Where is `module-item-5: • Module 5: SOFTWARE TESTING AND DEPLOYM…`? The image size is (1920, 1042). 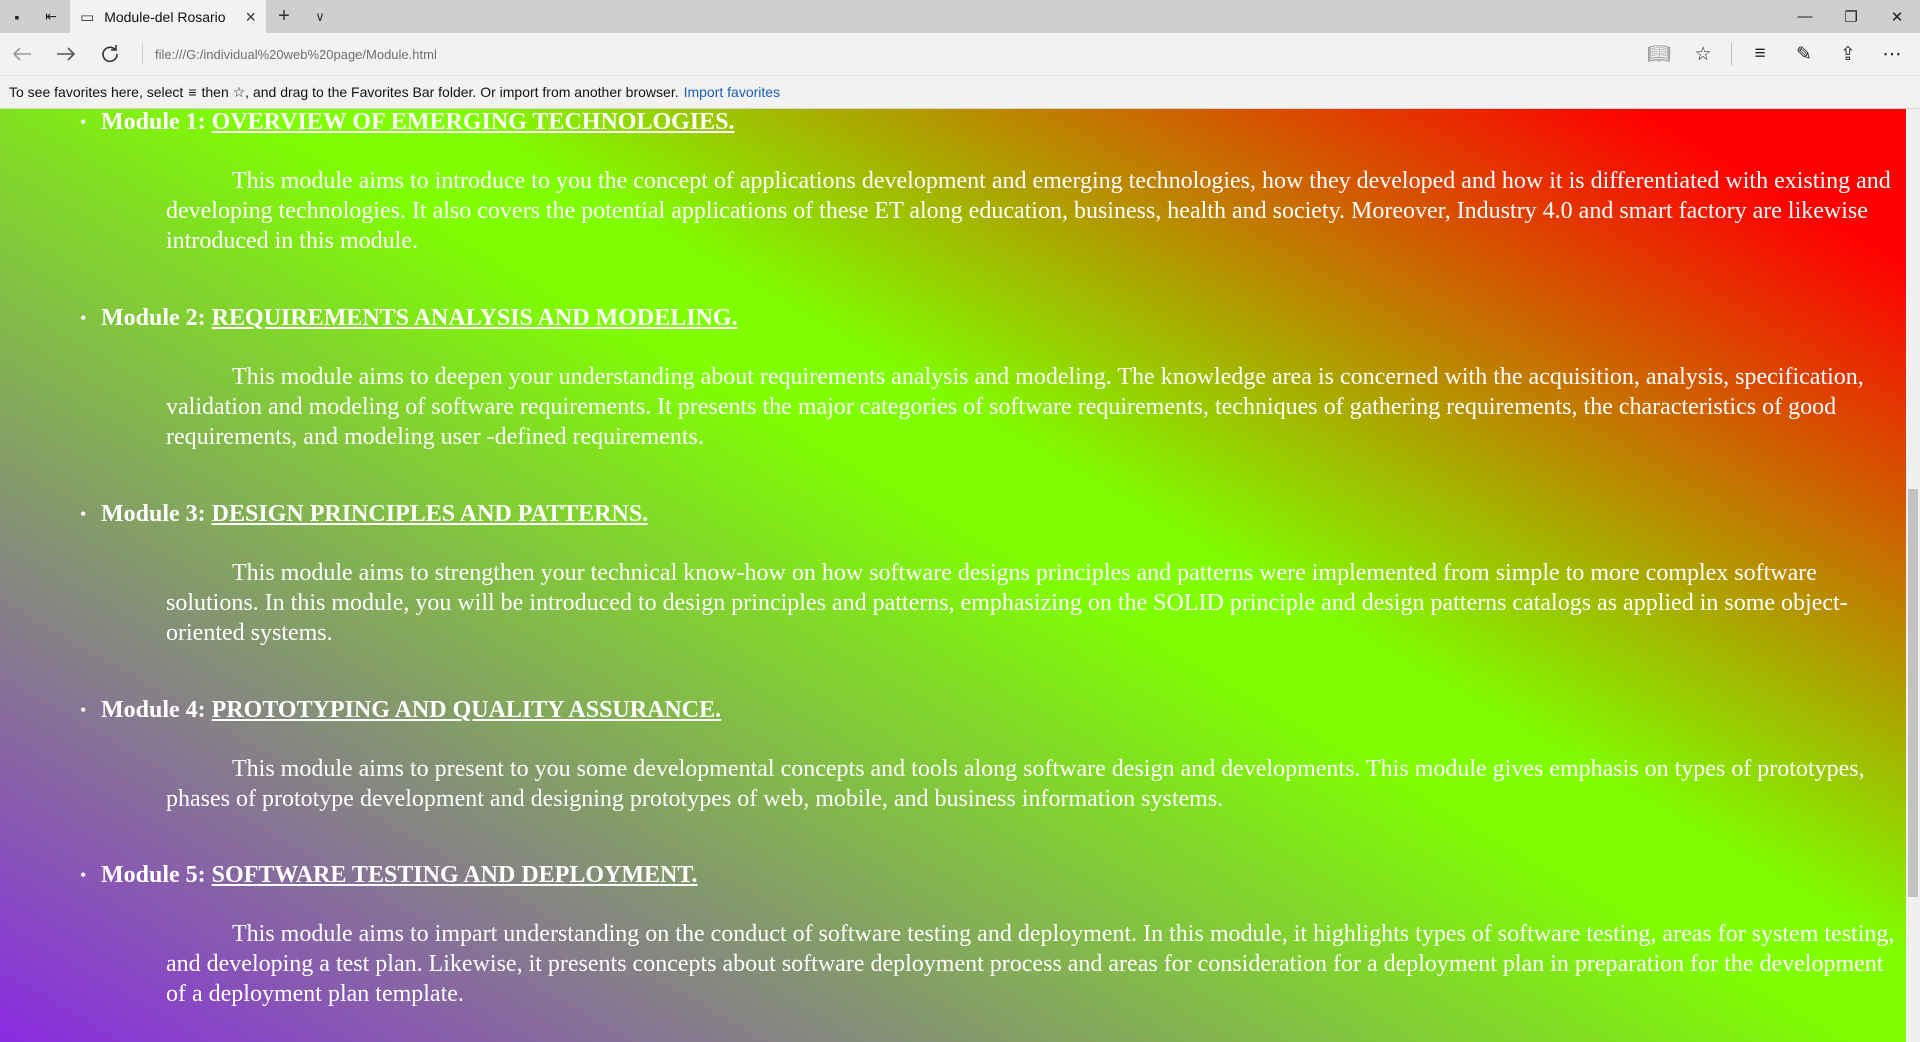
module-item-5: • Module 5: SOFTWARE TESTING AND DEPLOYM… is located at coordinates (953, 935).